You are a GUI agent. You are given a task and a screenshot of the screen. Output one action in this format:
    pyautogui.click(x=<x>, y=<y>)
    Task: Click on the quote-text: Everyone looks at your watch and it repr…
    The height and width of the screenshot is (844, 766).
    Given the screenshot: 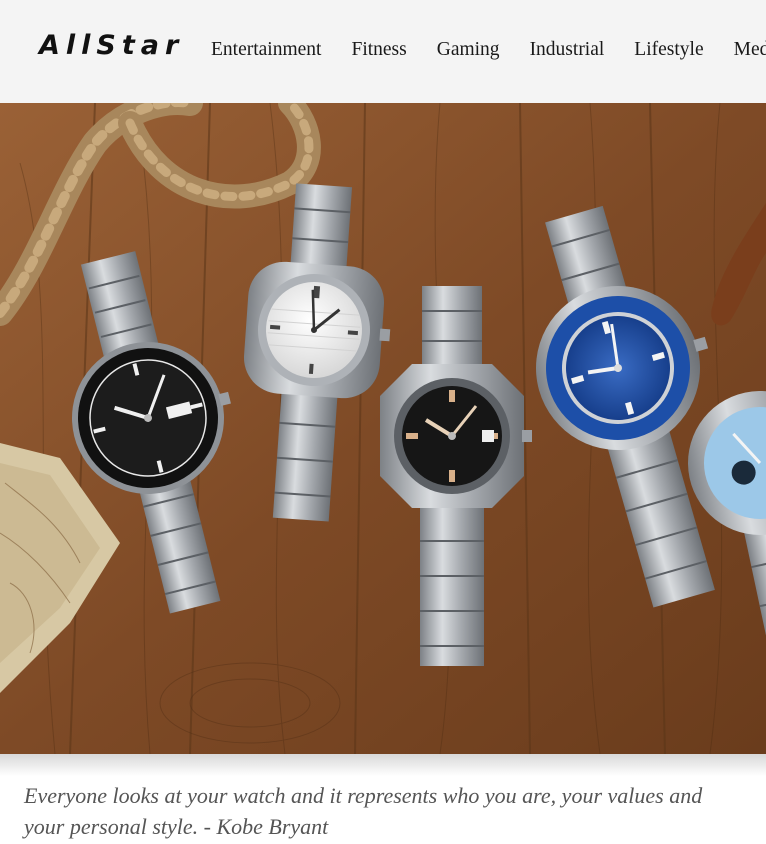 What is the action you would take?
    pyautogui.click(x=363, y=811)
    